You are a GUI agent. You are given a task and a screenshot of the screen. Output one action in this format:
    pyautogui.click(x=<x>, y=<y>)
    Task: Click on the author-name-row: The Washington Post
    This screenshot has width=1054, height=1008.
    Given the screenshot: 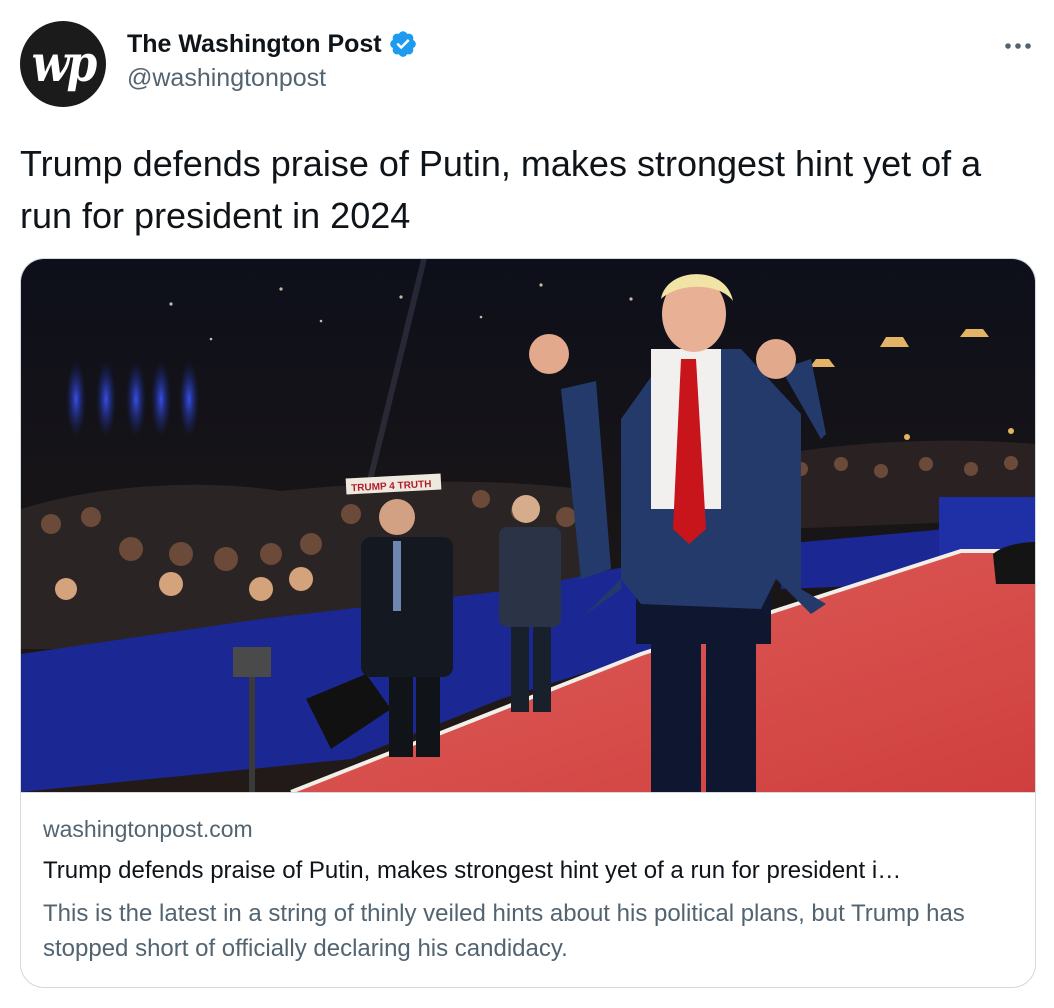 What is the action you would take?
    pyautogui.click(x=272, y=44)
    